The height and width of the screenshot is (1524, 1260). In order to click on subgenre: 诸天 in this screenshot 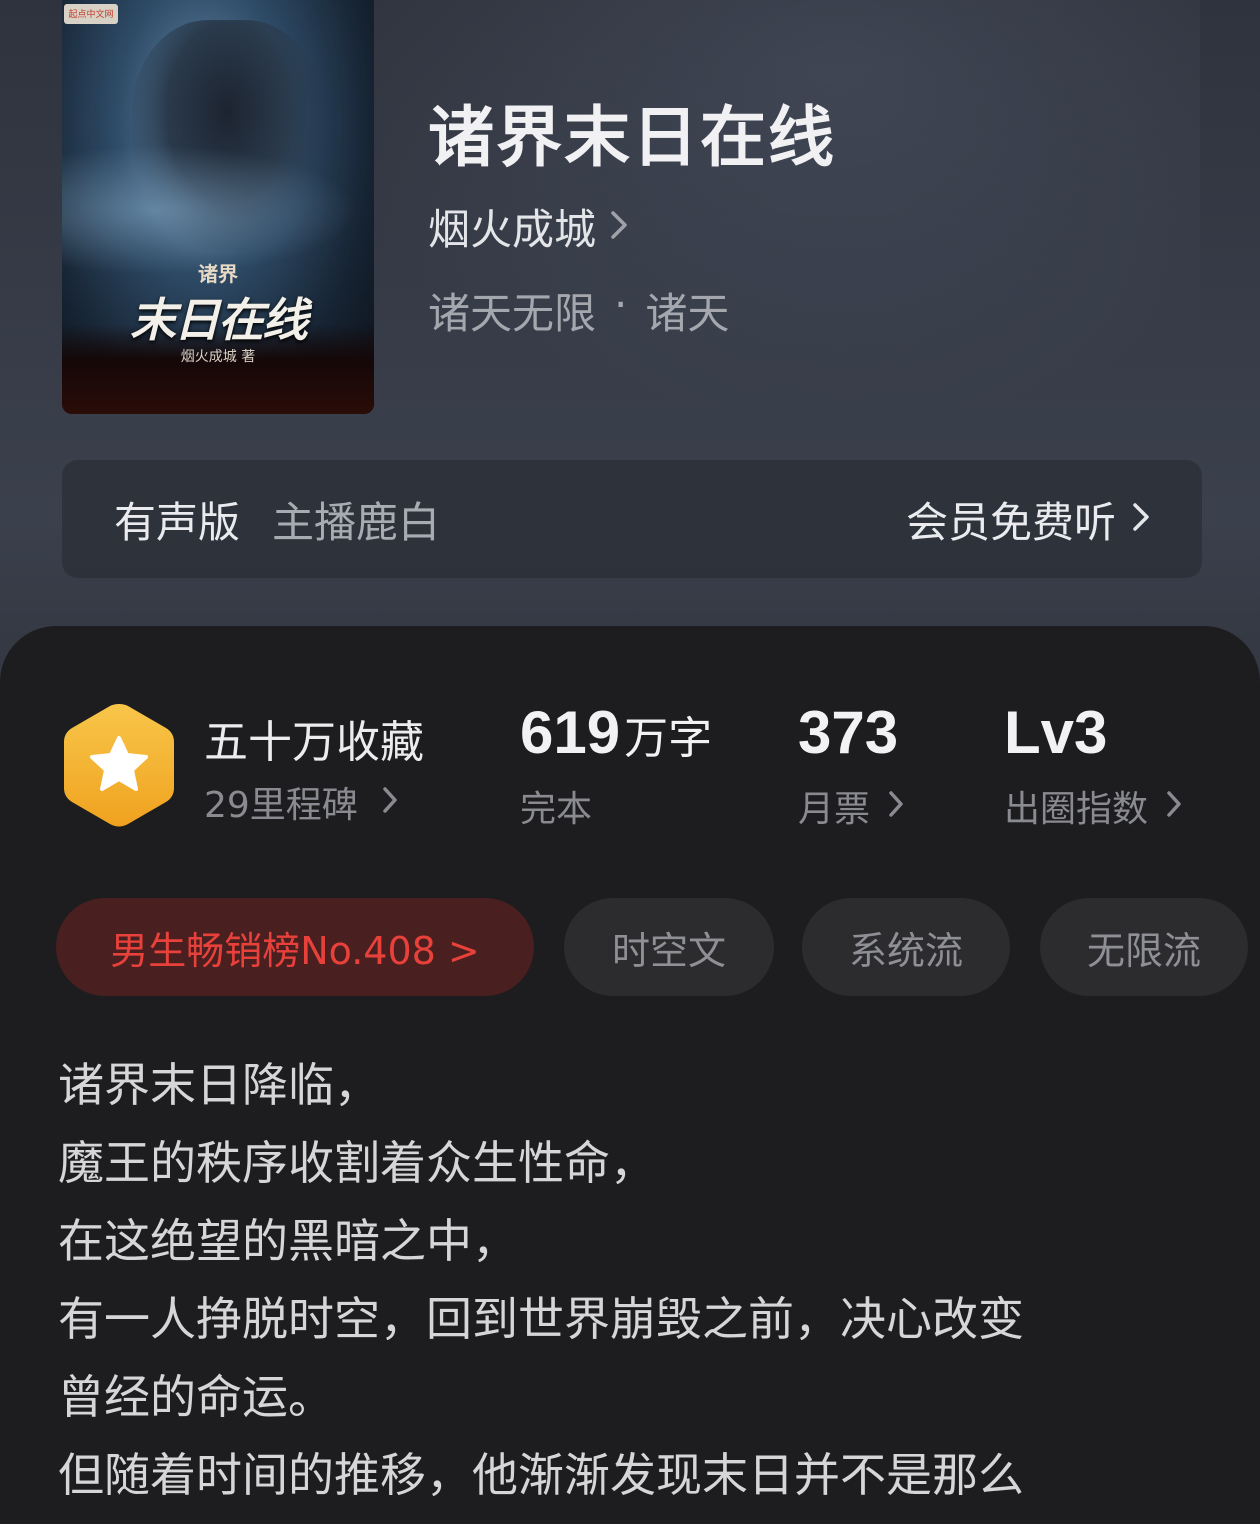, I will do `click(687, 310)`.